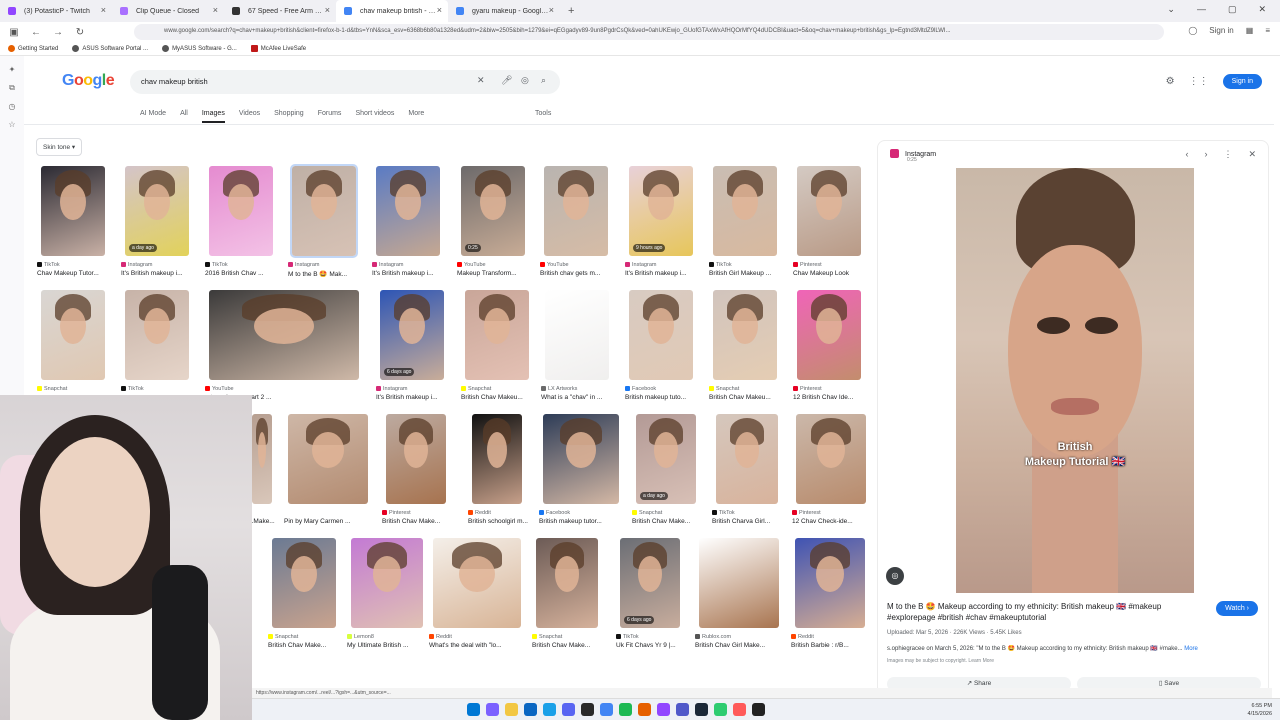 The image size is (1280, 720). Describe the element at coordinates (12, 88) in the screenshot. I see `tabs-icon: ⧉` at that location.